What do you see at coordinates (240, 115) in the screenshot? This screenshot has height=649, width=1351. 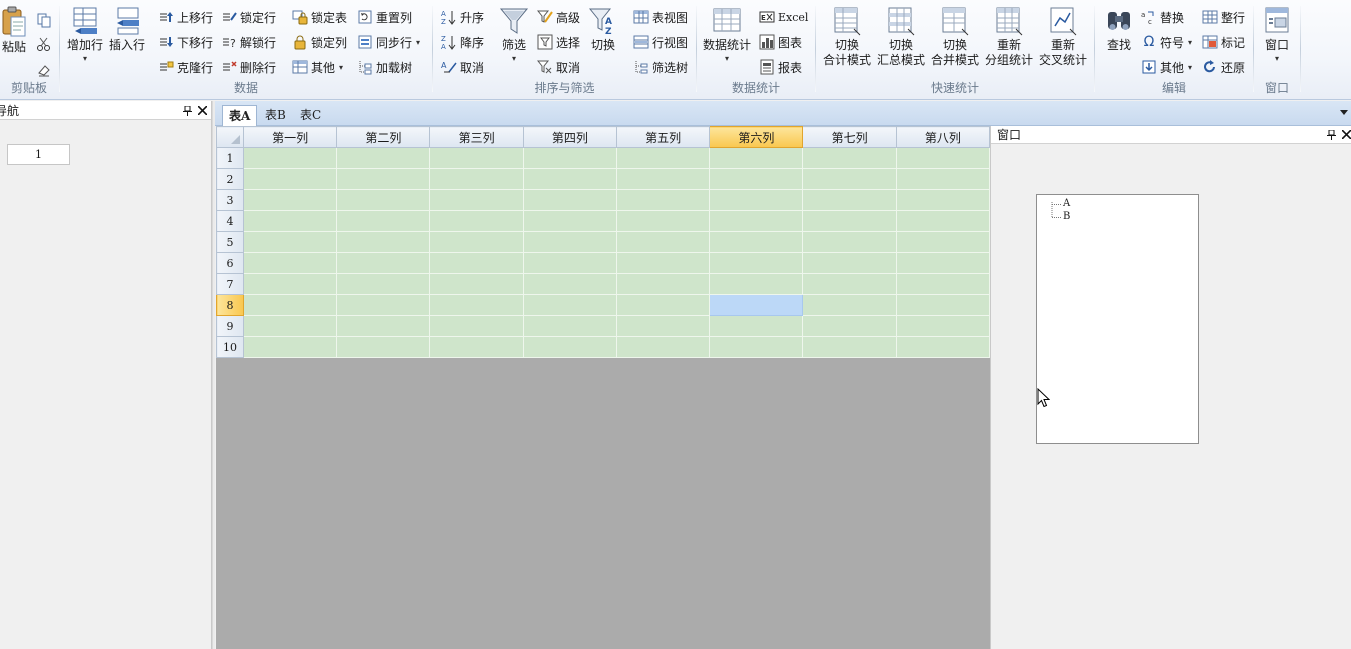 I see `tab-sheet-a: 表A` at bounding box center [240, 115].